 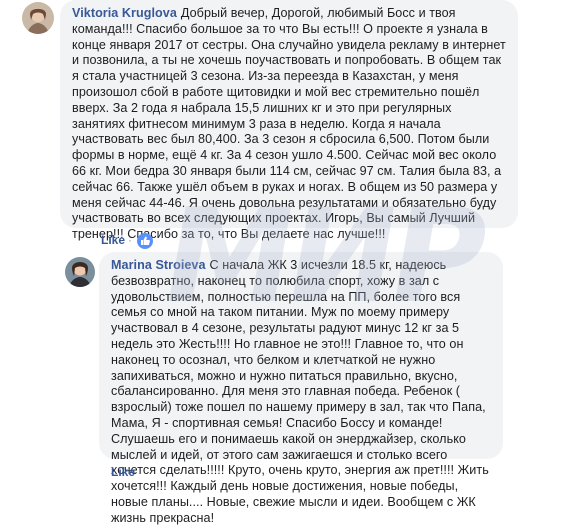 I want to click on avatar-photo-icon, so click(x=80, y=272).